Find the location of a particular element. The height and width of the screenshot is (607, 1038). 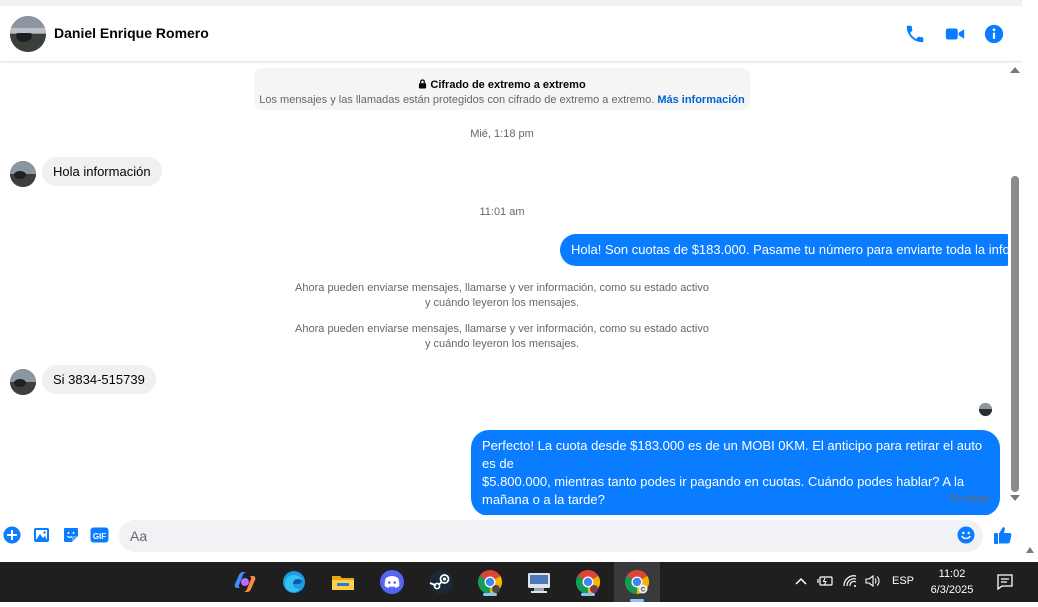

incoming-message: Hola información is located at coordinates (102, 171).